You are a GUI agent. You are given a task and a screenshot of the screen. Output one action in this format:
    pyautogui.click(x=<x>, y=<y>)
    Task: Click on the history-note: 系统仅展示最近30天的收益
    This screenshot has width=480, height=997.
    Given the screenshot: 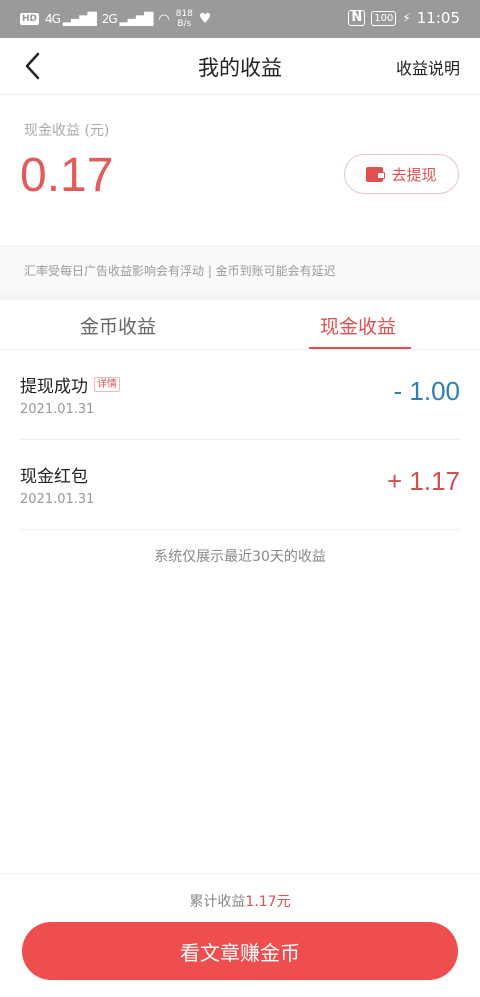 What is the action you would take?
    pyautogui.click(x=240, y=557)
    